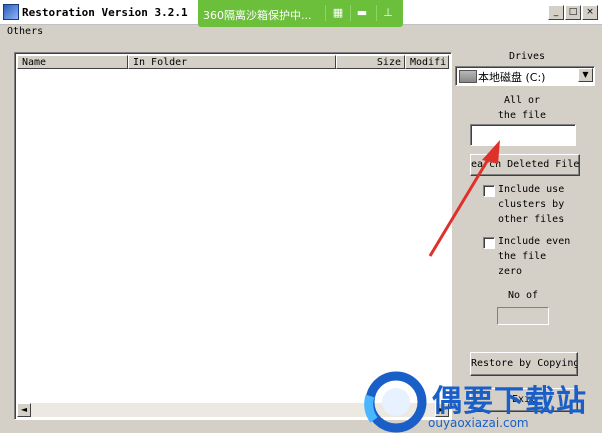 This screenshot has height=433, width=602. Describe the element at coordinates (468, 76) in the screenshot. I see `hard-drive-icon` at that location.